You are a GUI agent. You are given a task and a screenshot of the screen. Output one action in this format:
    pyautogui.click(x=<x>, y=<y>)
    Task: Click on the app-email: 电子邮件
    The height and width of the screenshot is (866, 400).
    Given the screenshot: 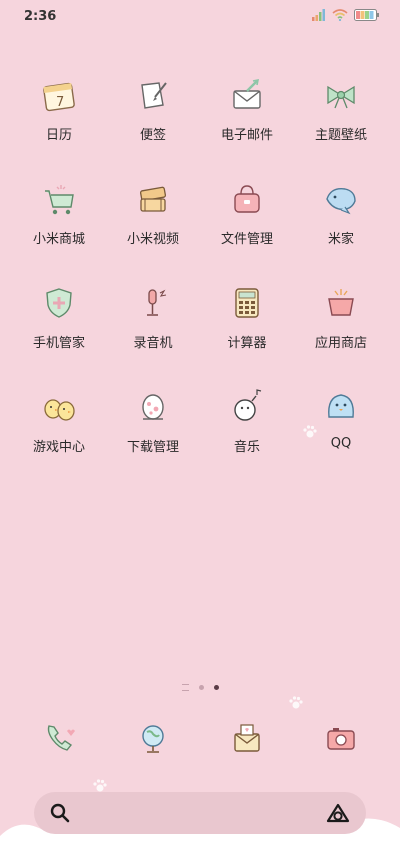 What is the action you would take?
    pyautogui.click(x=247, y=111)
    